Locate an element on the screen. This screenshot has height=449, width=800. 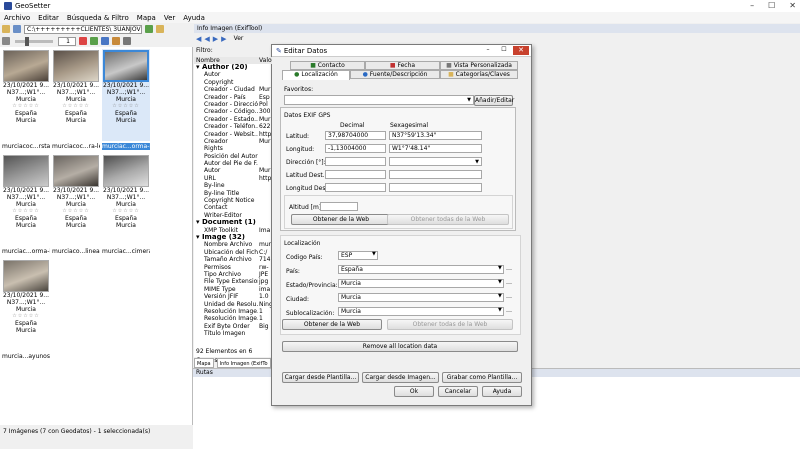
dialog-max-button: ☐ is located at coordinates (504, 50).